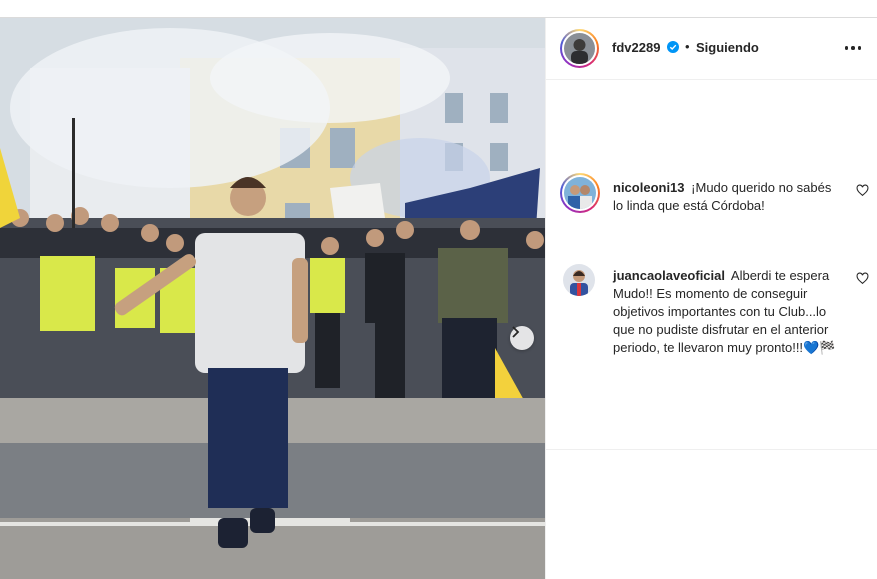  What do you see at coordinates (853, 48) in the screenshot?
I see `more-options-icon` at bounding box center [853, 48].